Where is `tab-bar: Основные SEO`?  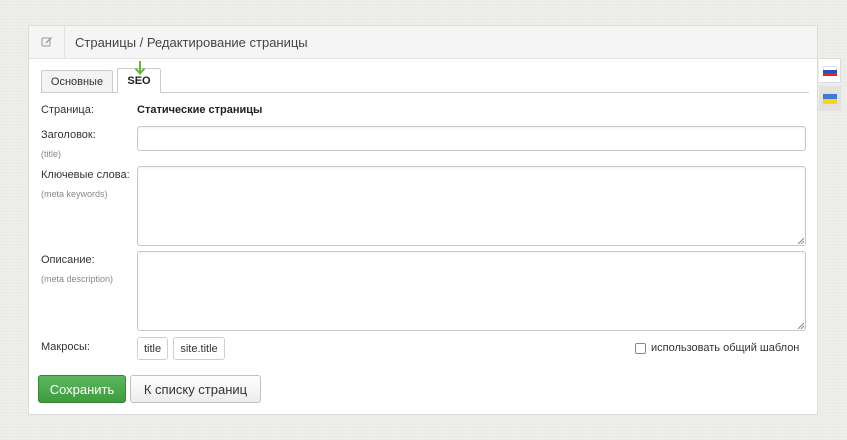 tab-bar: Основные SEO is located at coordinates (425, 80).